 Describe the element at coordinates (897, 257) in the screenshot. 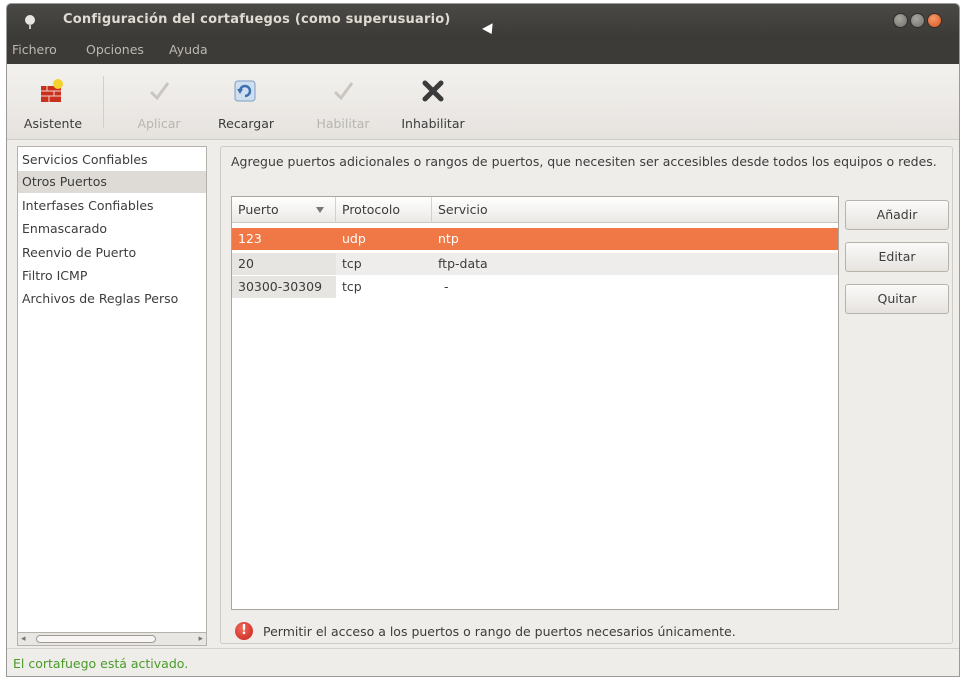

I see `edit-button: Editar` at that location.